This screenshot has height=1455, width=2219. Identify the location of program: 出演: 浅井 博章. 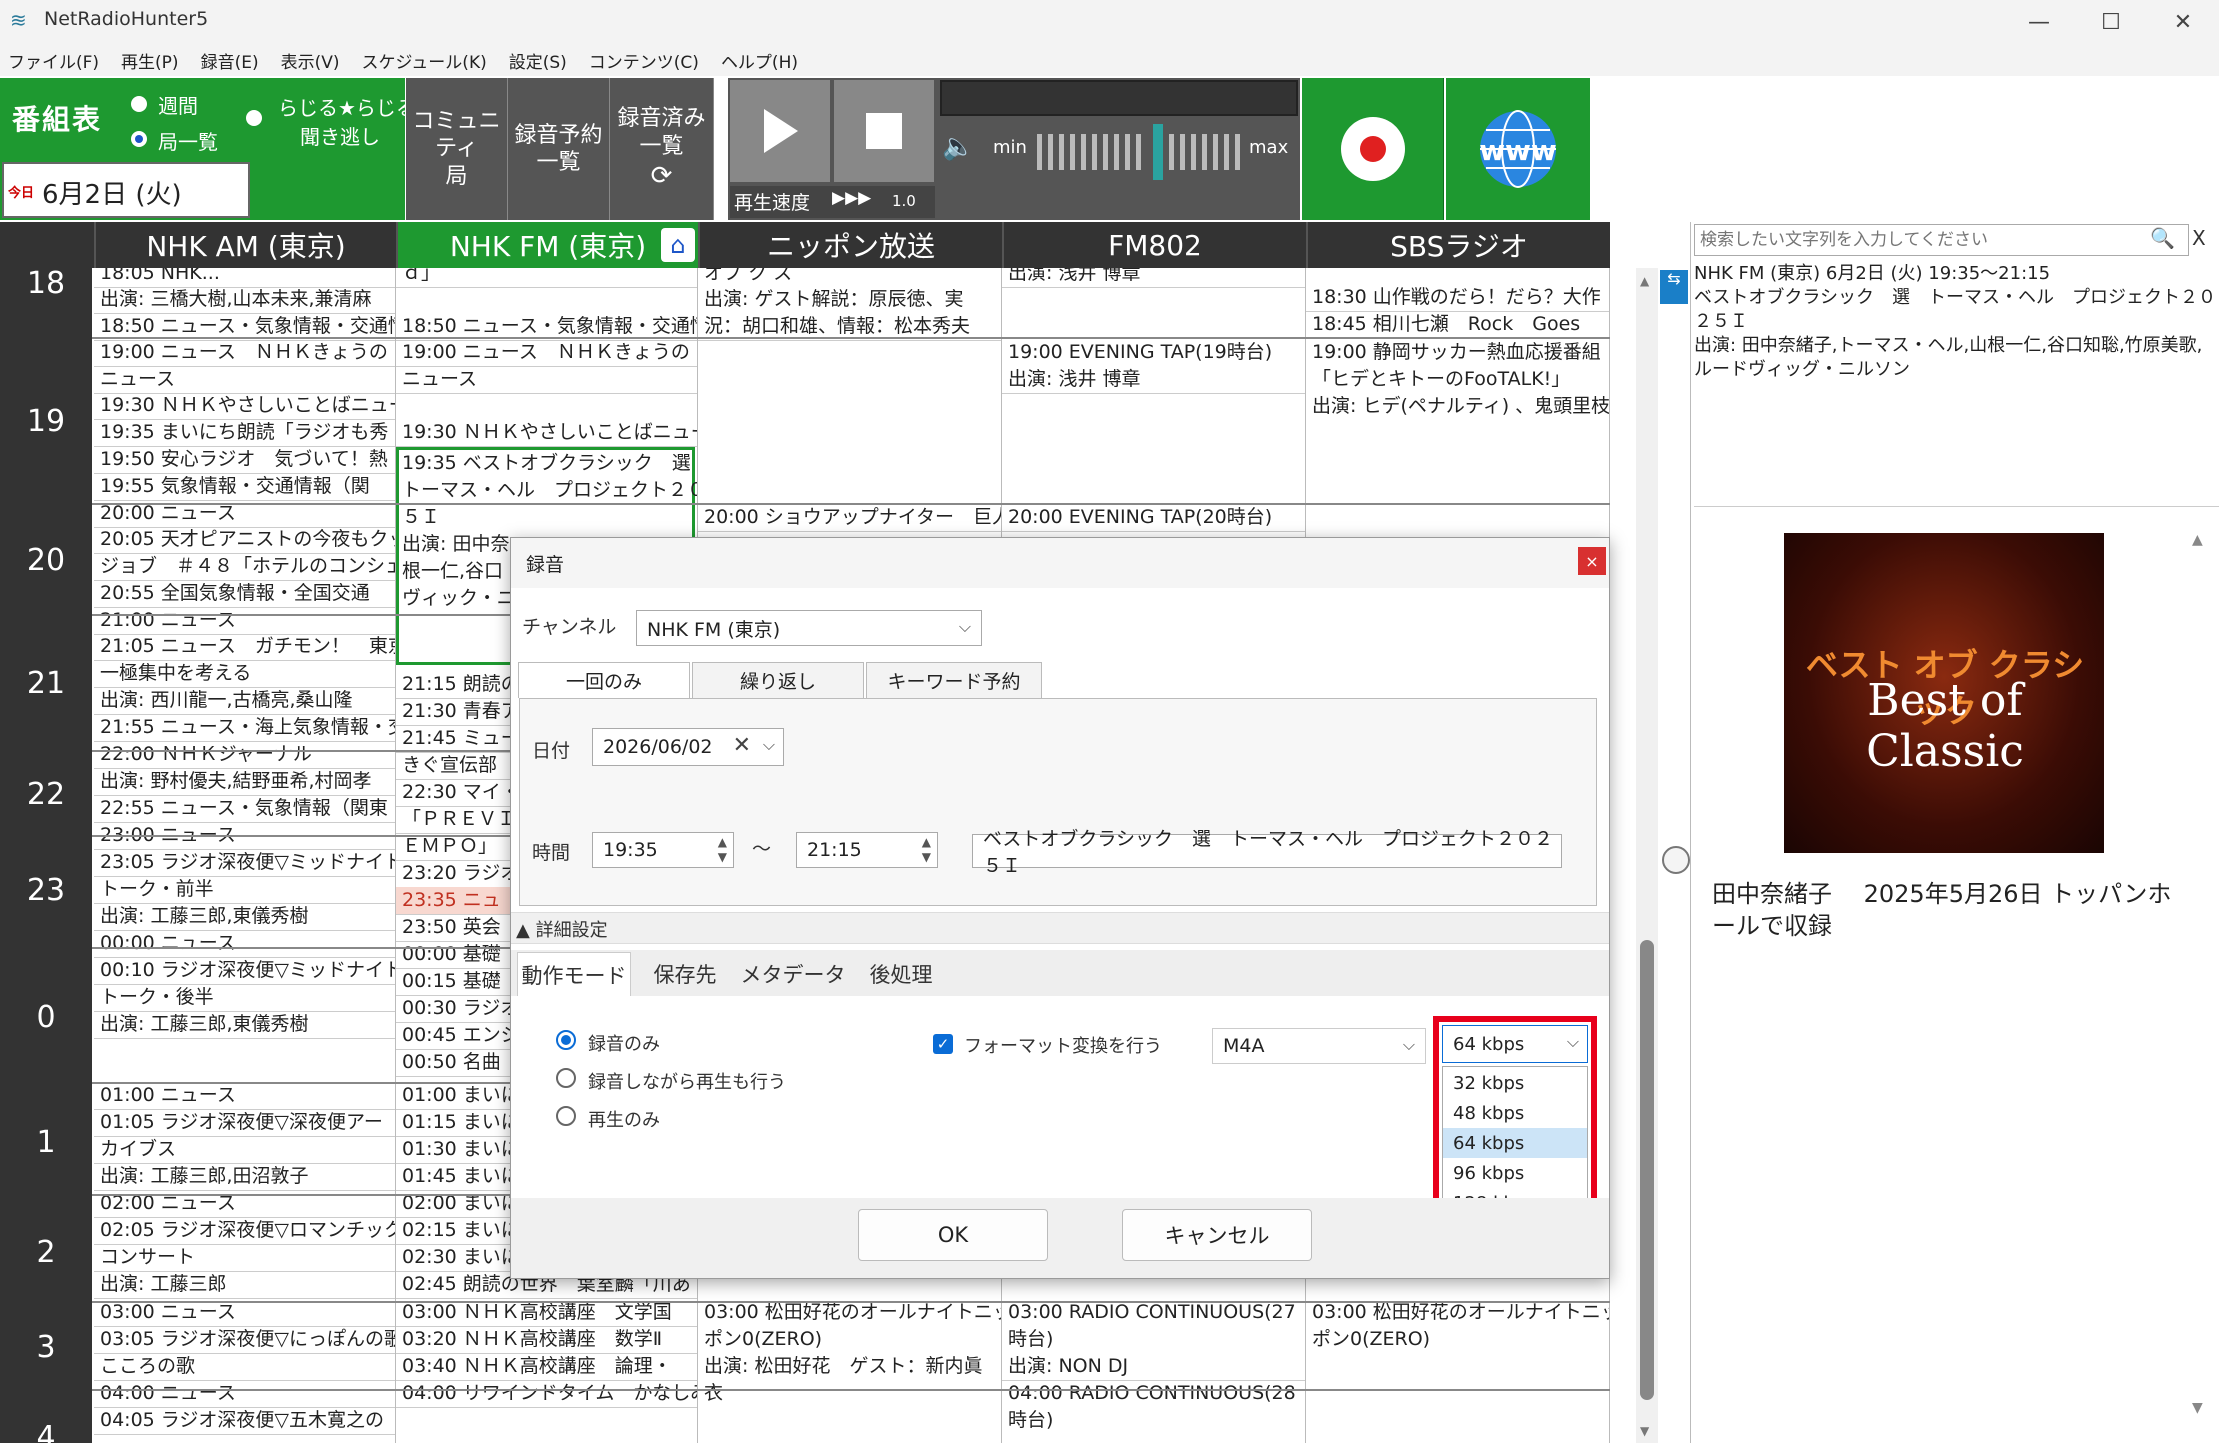
(1153, 278).